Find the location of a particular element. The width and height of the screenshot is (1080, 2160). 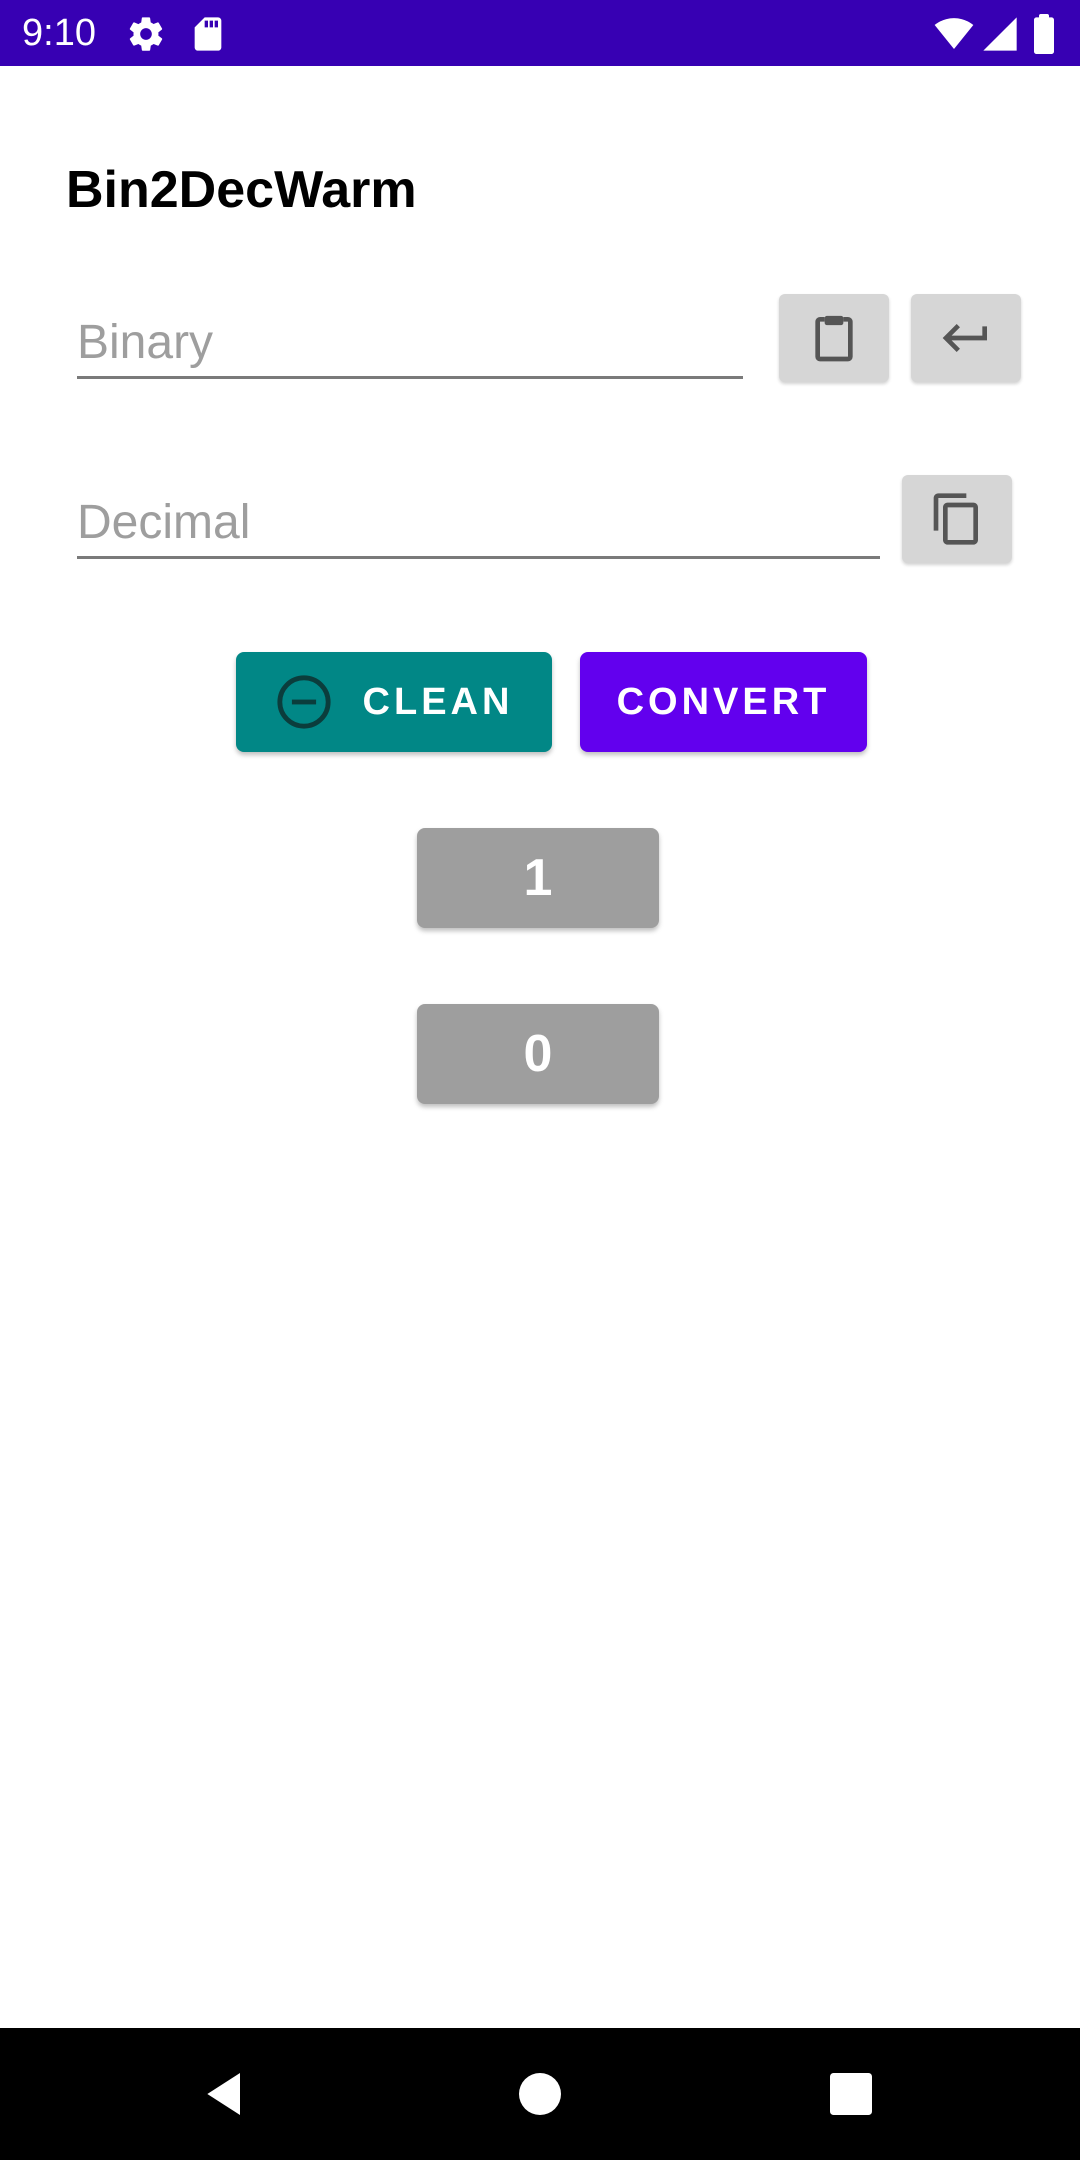

convert-button-label: CONVERT is located at coordinates (723, 701).